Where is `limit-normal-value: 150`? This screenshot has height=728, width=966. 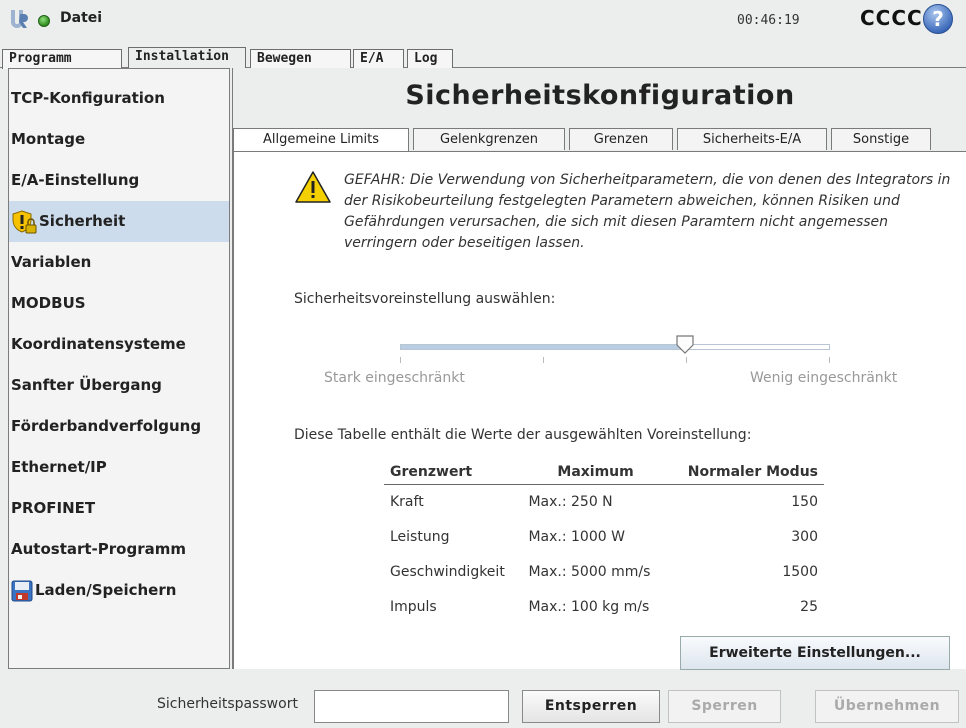
limit-normal-value: 150 is located at coordinates (804, 501).